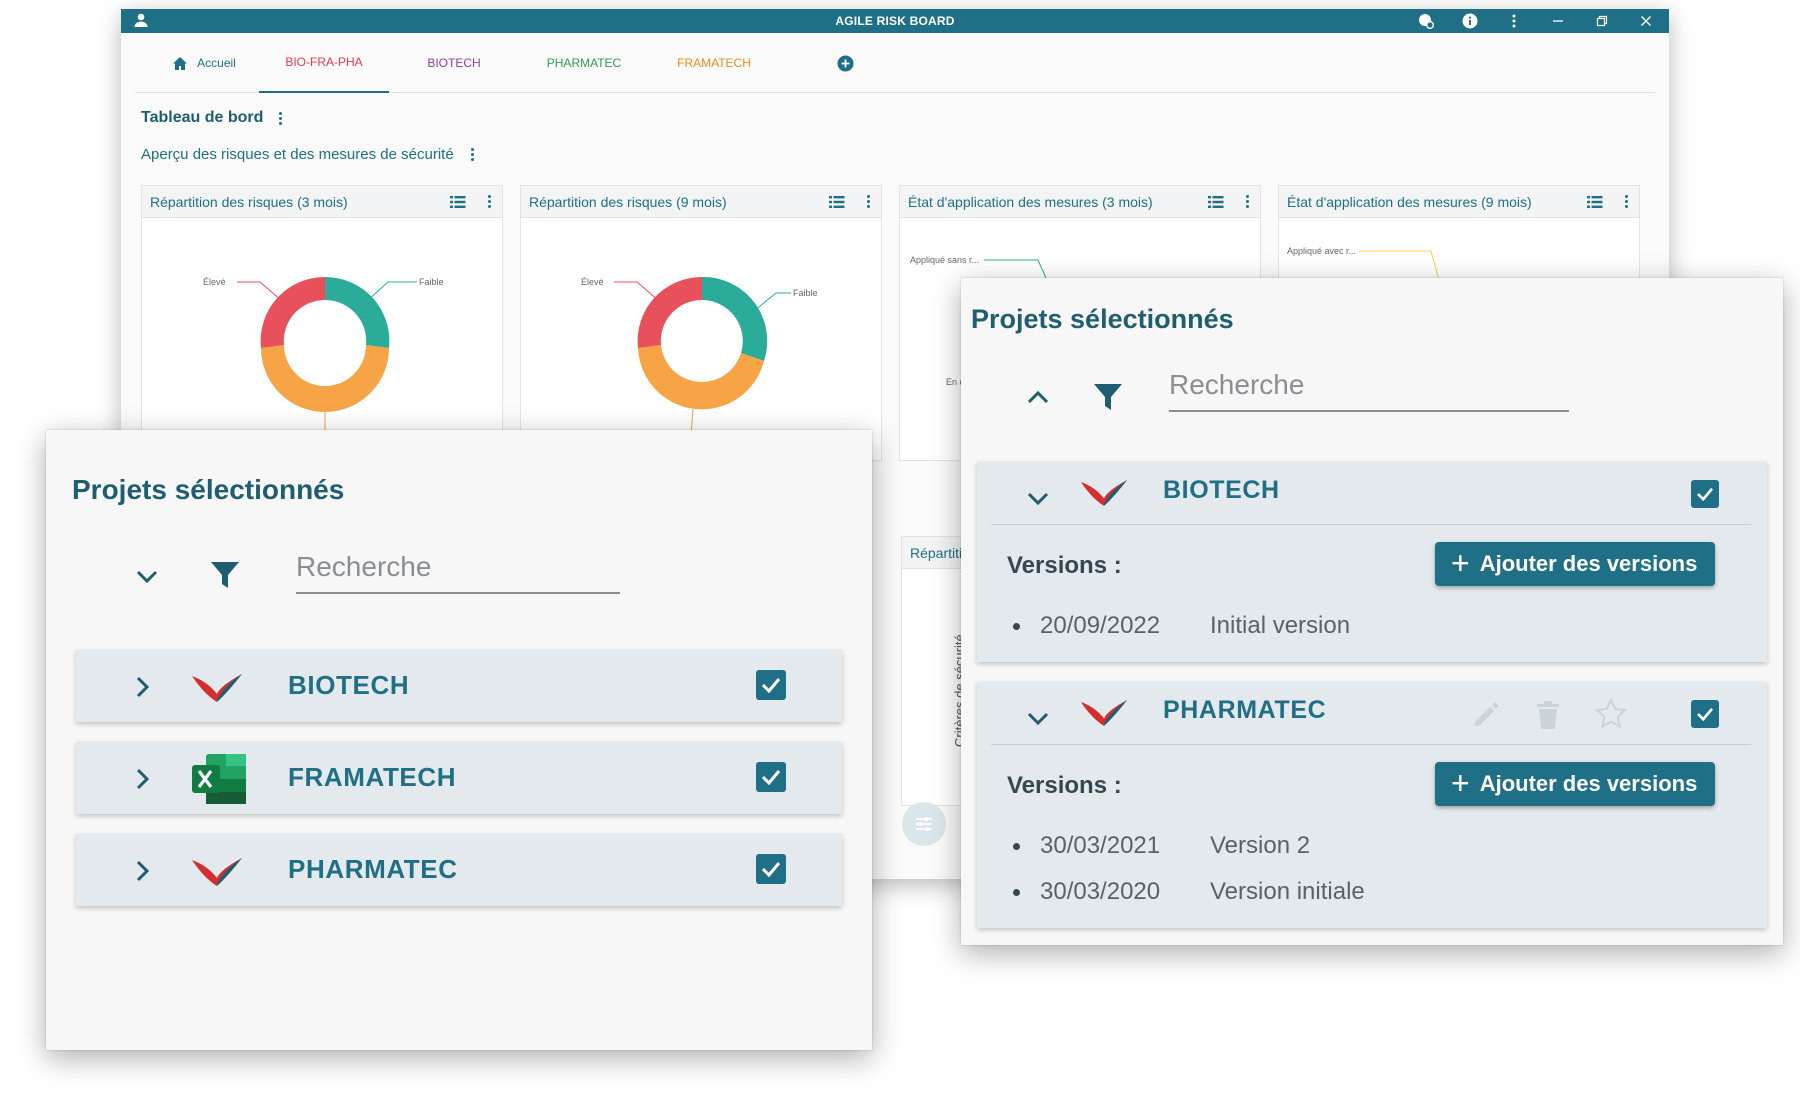 This screenshot has width=1800, height=1095. Describe the element at coordinates (219, 779) in the screenshot. I see `excel-logo-icon` at that location.